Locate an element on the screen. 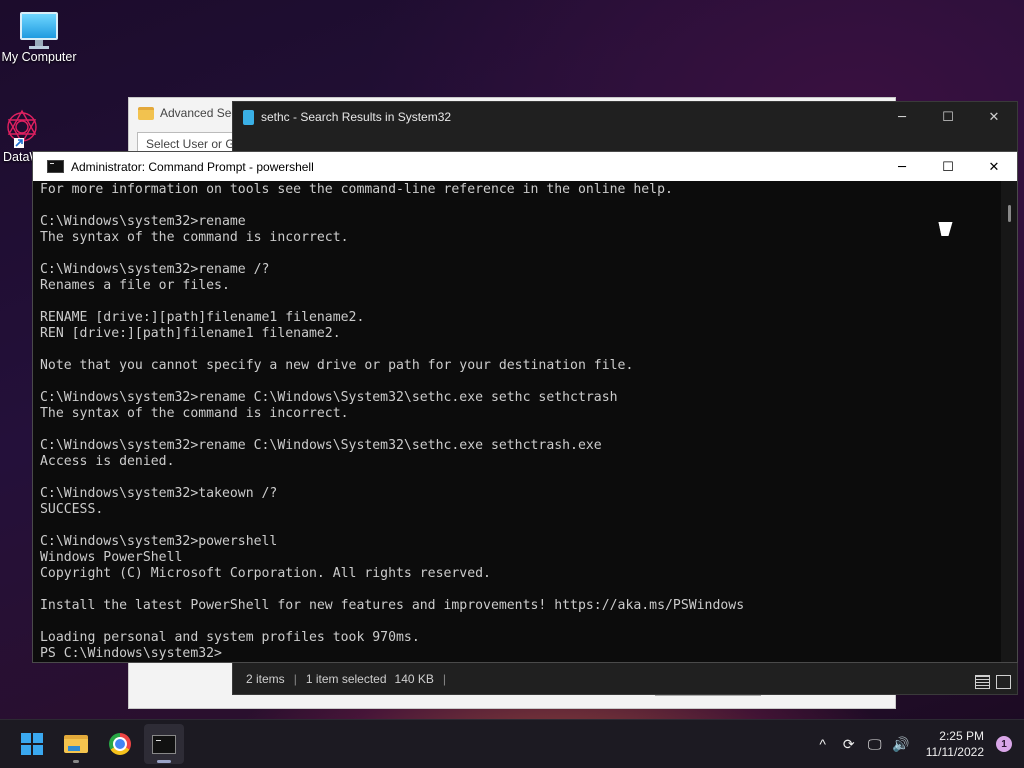 The height and width of the screenshot is (768, 1024). desktop-icon-my-computer: My Computer is located at coordinates (39, 37).